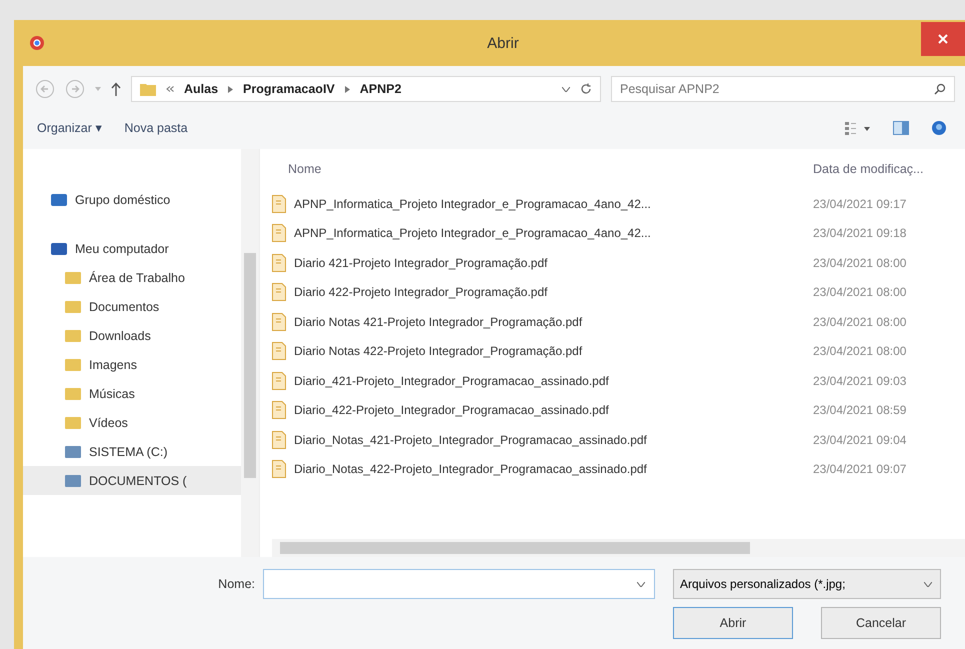 The height and width of the screenshot is (649, 965). Describe the element at coordinates (132, 422) in the screenshot. I see `sidebar-item: Vídeos` at that location.